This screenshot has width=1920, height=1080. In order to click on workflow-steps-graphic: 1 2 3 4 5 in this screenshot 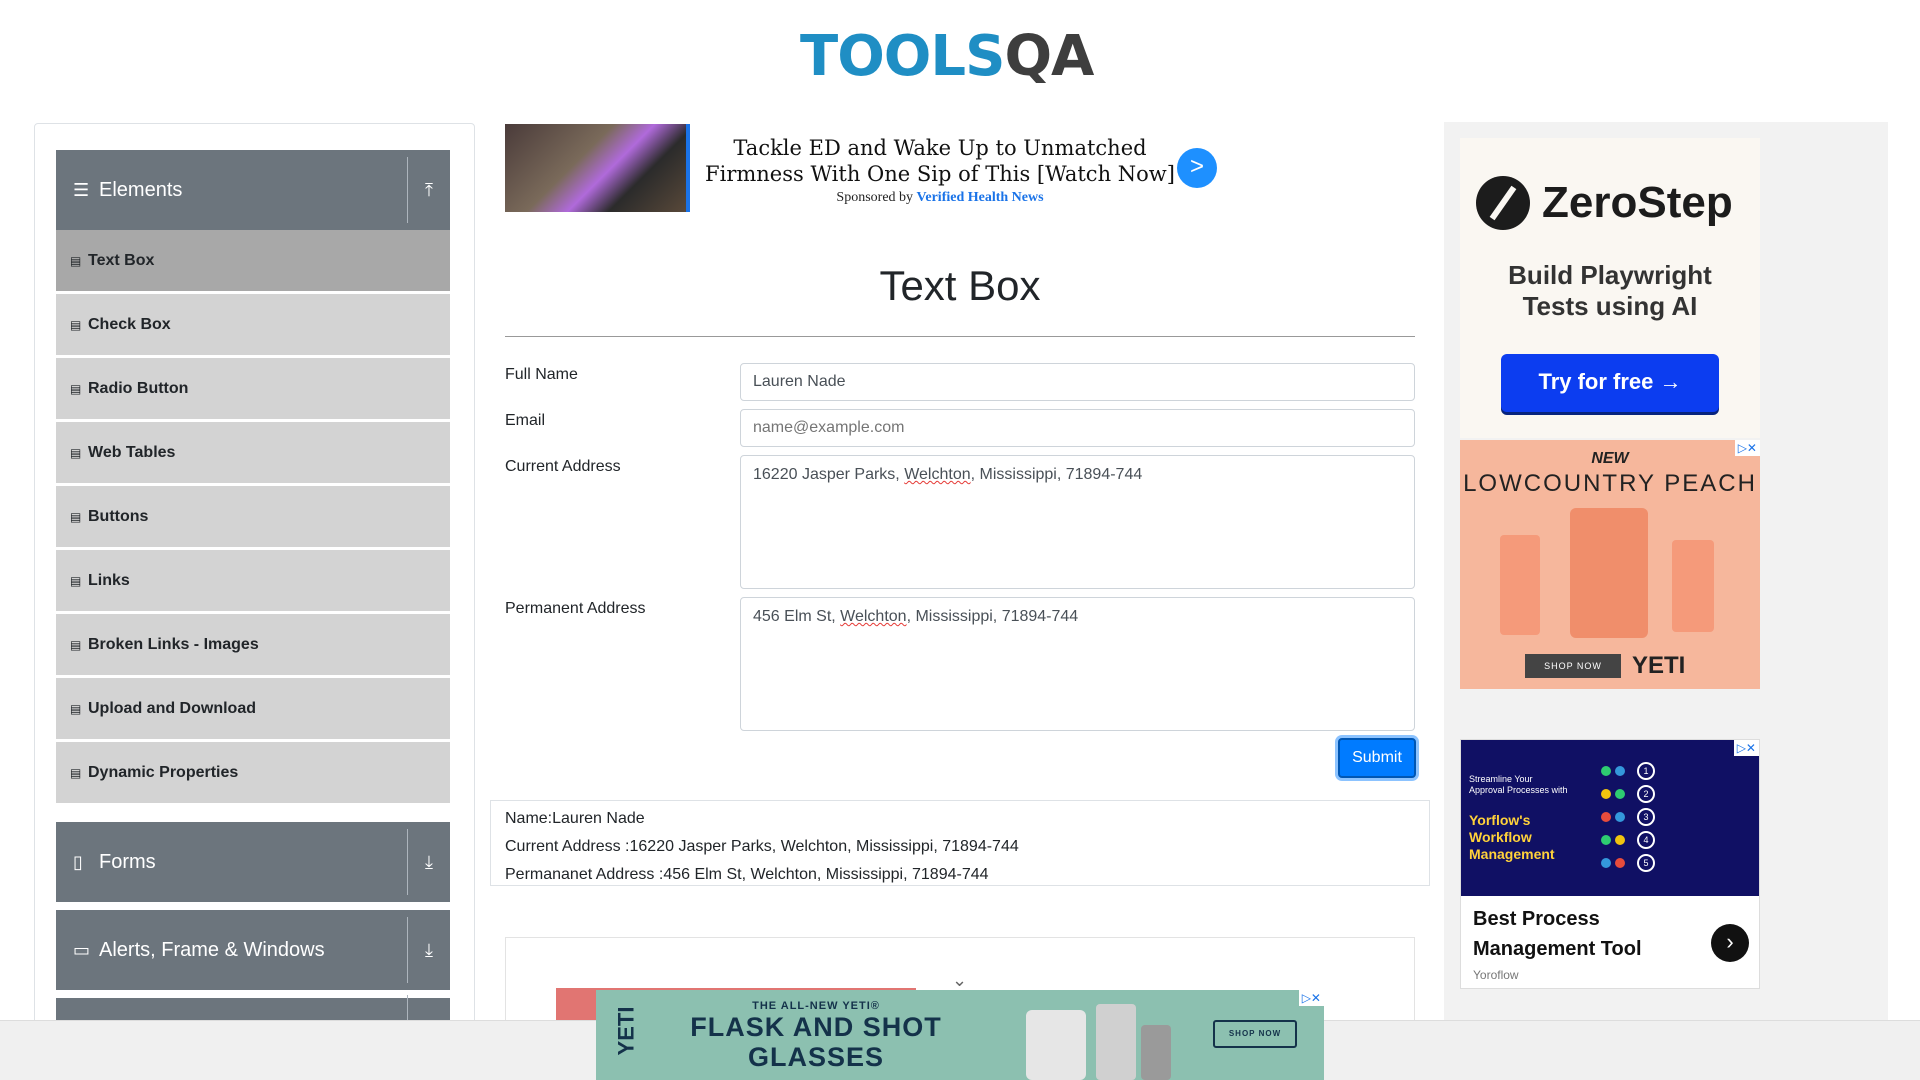, I will do `click(1676, 819)`.